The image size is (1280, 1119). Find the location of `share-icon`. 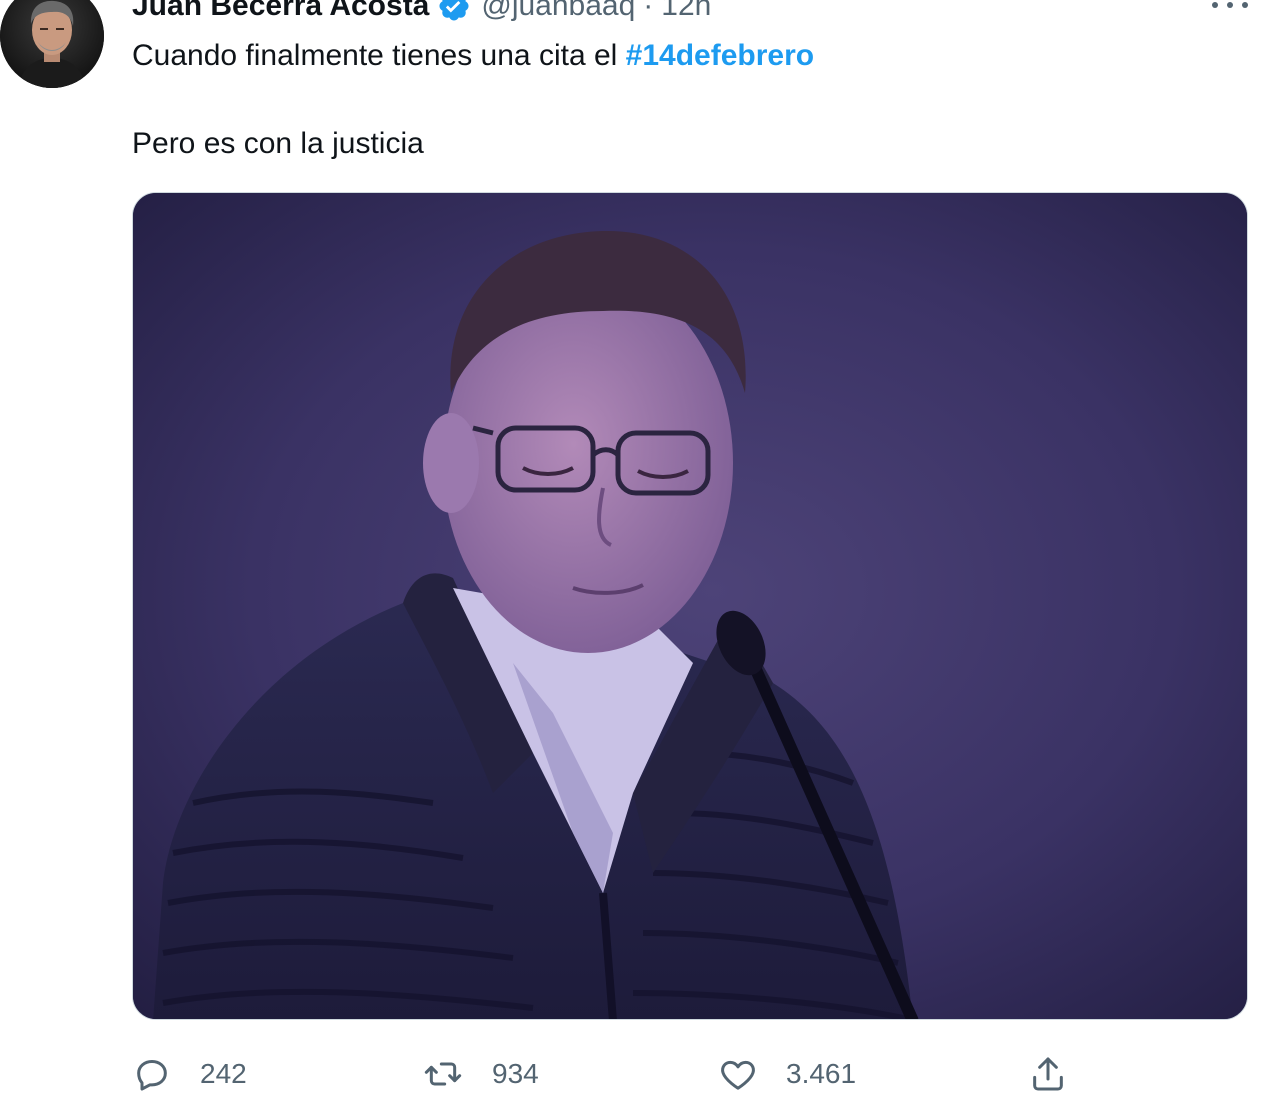

share-icon is located at coordinates (1048, 1074).